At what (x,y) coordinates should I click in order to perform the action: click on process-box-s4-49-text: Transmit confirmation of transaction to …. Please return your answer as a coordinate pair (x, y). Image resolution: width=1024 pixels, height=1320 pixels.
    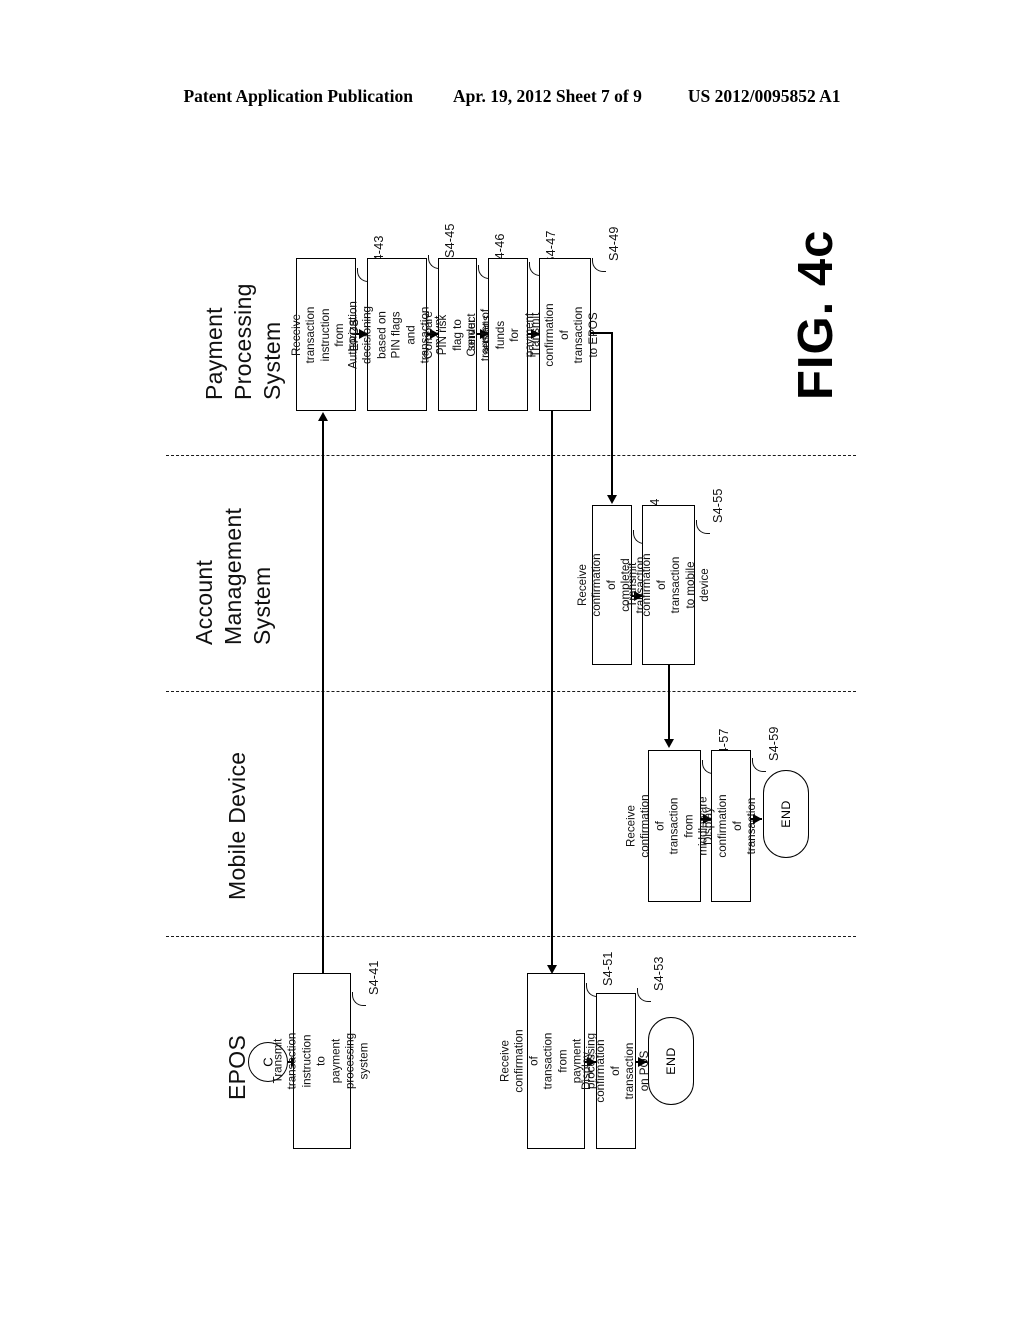
    Looking at the image, I should click on (564, 334).